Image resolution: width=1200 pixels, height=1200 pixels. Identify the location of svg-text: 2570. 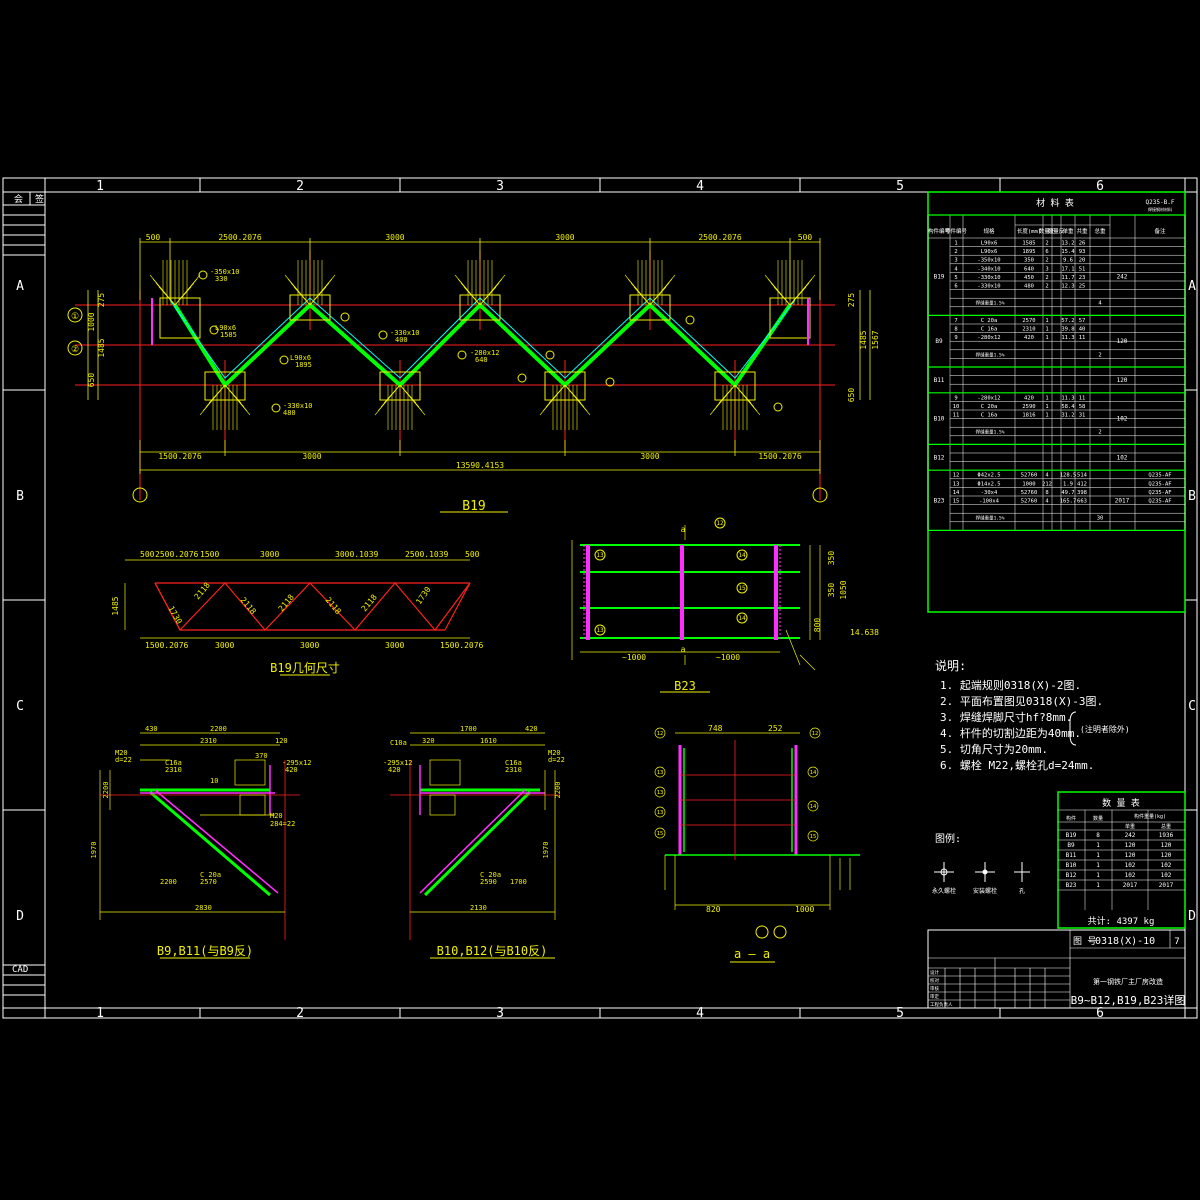
(208, 882).